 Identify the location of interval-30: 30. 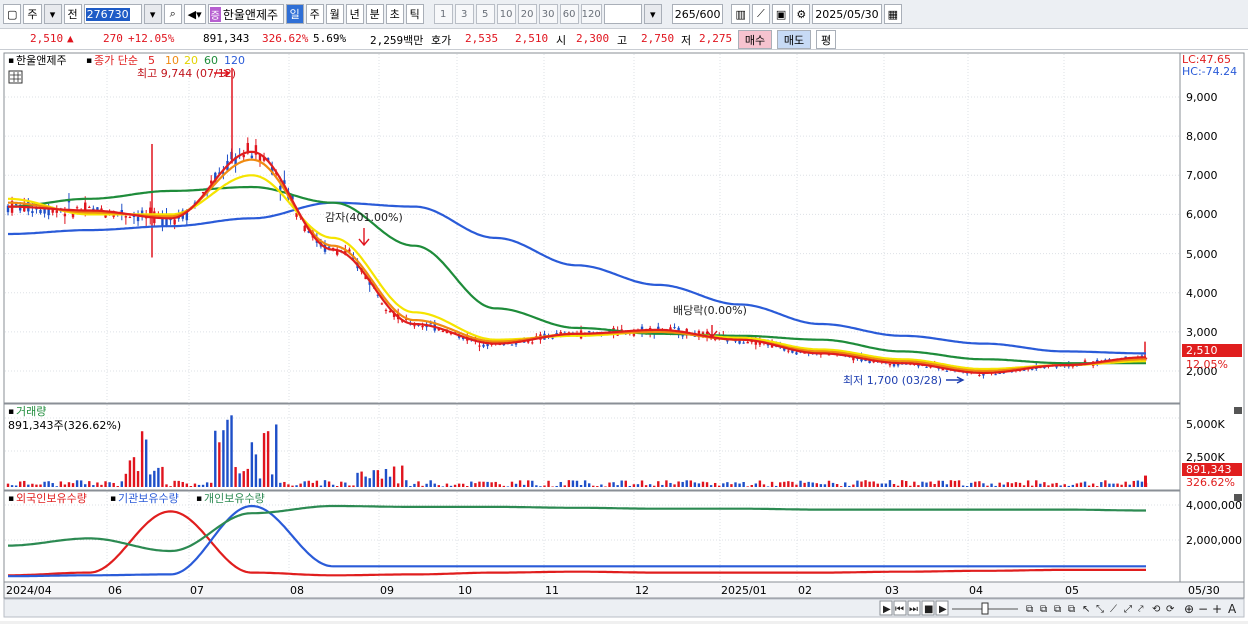
(548, 14).